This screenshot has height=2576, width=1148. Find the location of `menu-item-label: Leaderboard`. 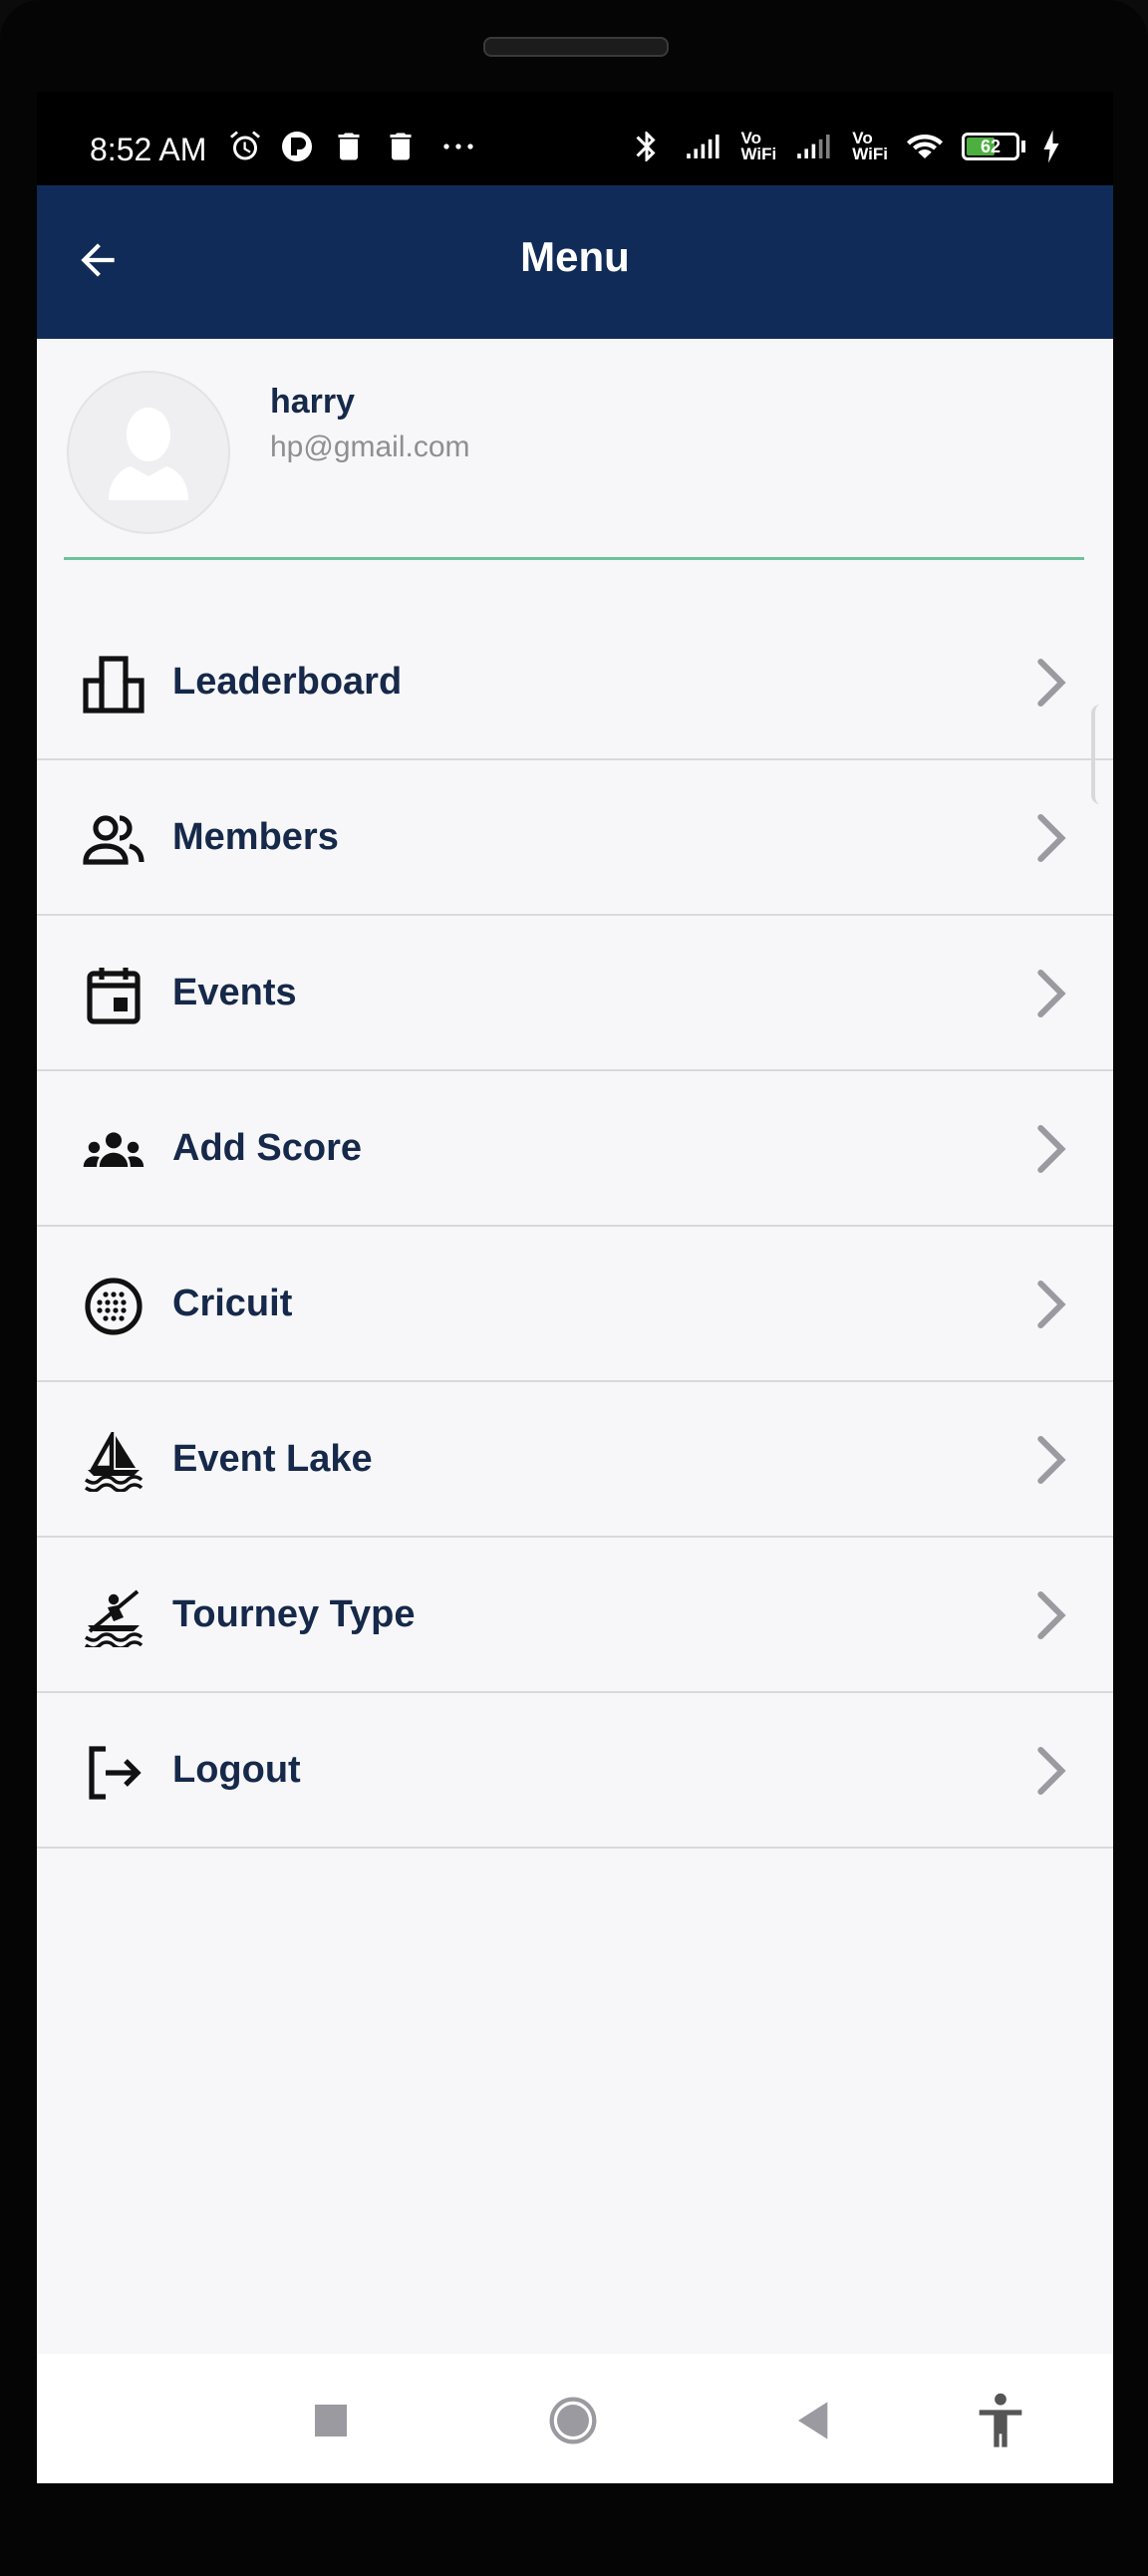

menu-item-label: Leaderboard is located at coordinates (287, 682).